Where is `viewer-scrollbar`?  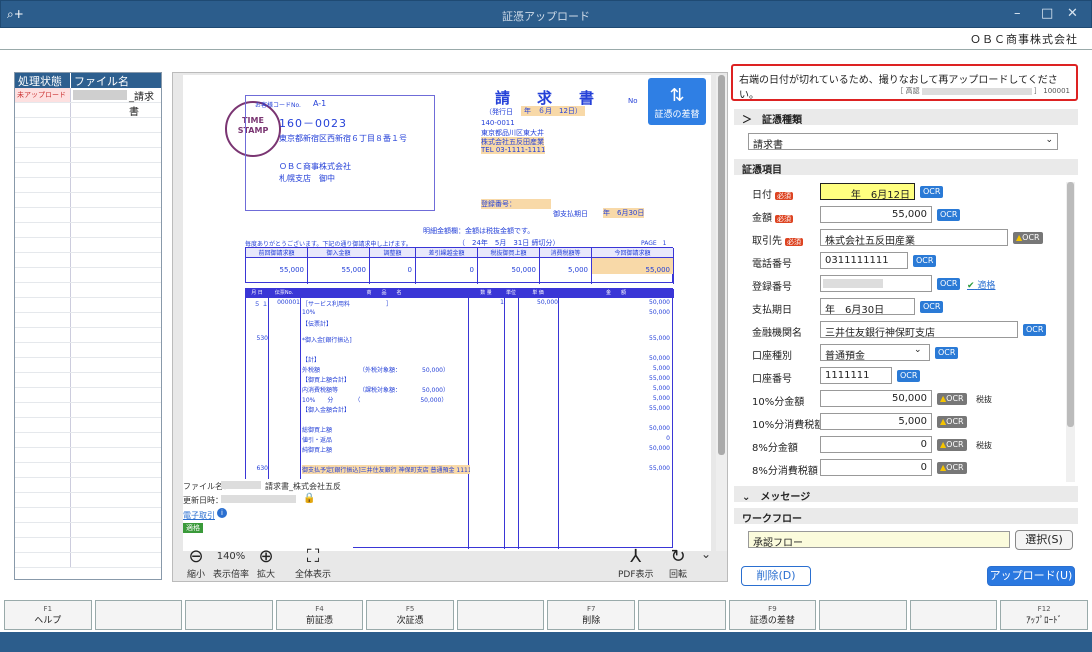 viewer-scrollbar is located at coordinates (721, 313).